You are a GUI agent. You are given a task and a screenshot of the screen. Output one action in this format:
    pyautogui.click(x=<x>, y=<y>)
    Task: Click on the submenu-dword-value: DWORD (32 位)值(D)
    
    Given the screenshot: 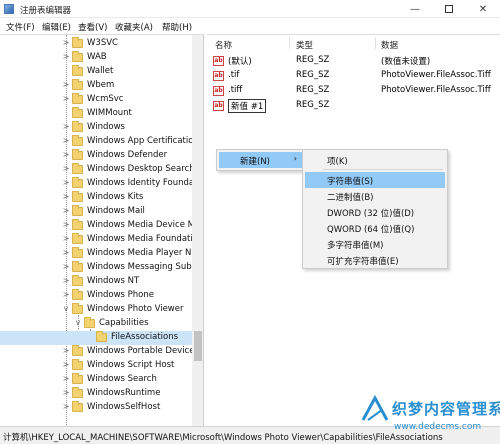 What is the action you would take?
    pyautogui.click(x=375, y=212)
    